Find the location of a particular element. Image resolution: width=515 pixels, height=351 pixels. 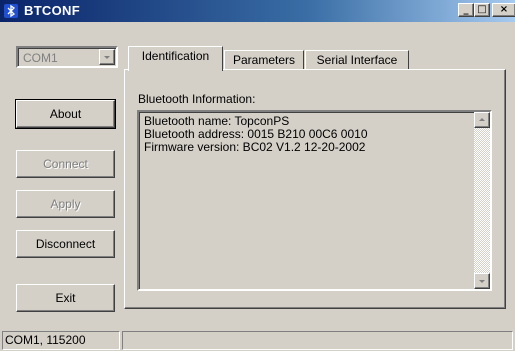

bluetooth-info-label: Bluetooth Information: is located at coordinates (197, 99).